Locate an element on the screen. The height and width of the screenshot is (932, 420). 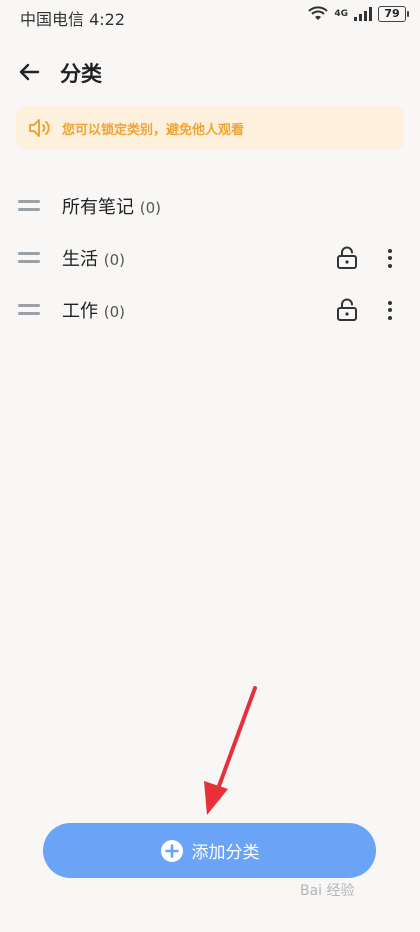
category-row-life: 生活 (0) is located at coordinates (210, 258).